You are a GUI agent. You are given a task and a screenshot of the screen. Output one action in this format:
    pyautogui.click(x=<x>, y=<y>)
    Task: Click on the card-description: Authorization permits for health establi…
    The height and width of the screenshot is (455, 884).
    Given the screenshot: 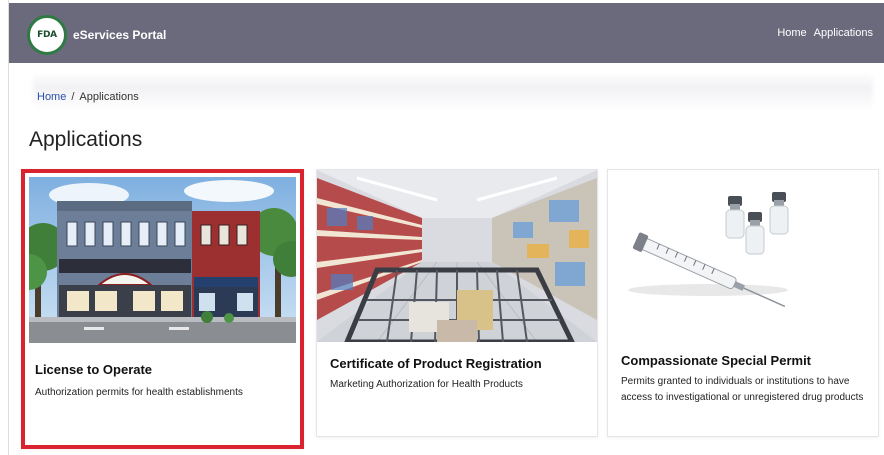 What is the action you would take?
    pyautogui.click(x=139, y=392)
    